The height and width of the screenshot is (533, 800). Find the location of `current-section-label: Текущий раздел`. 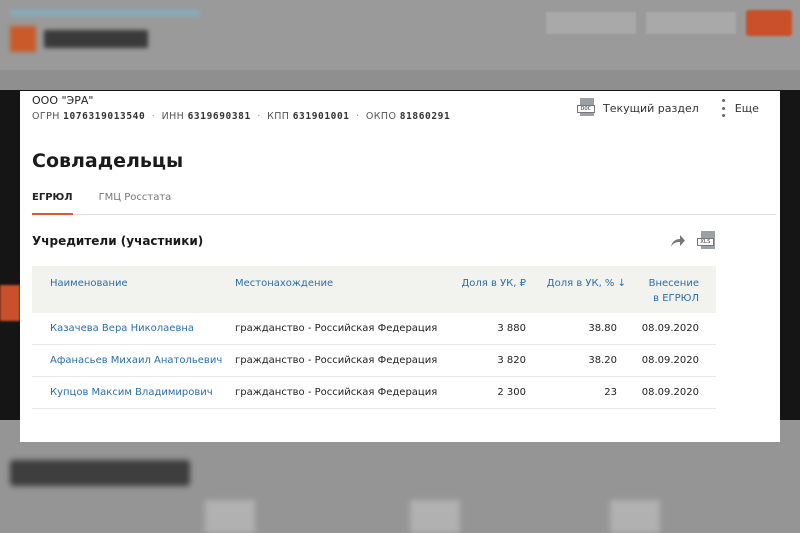

current-section-label: Текущий раздел is located at coordinates (651, 108).